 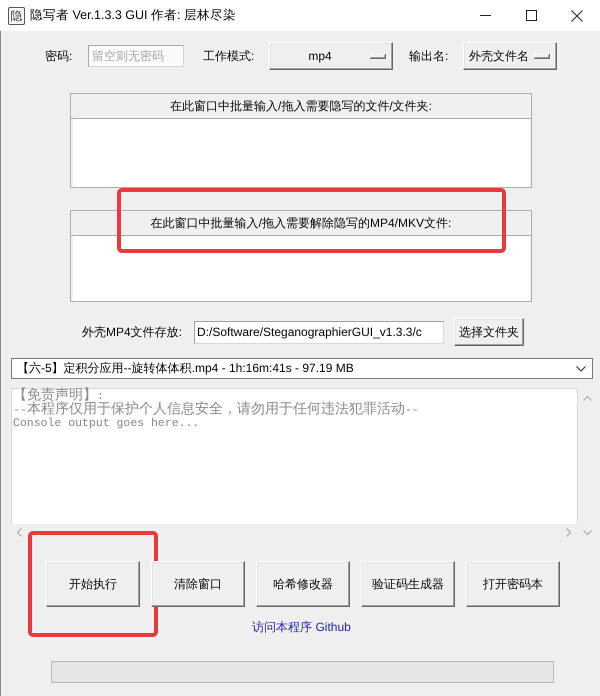 I want to click on action-button: 清除窗口, so click(x=198, y=584).